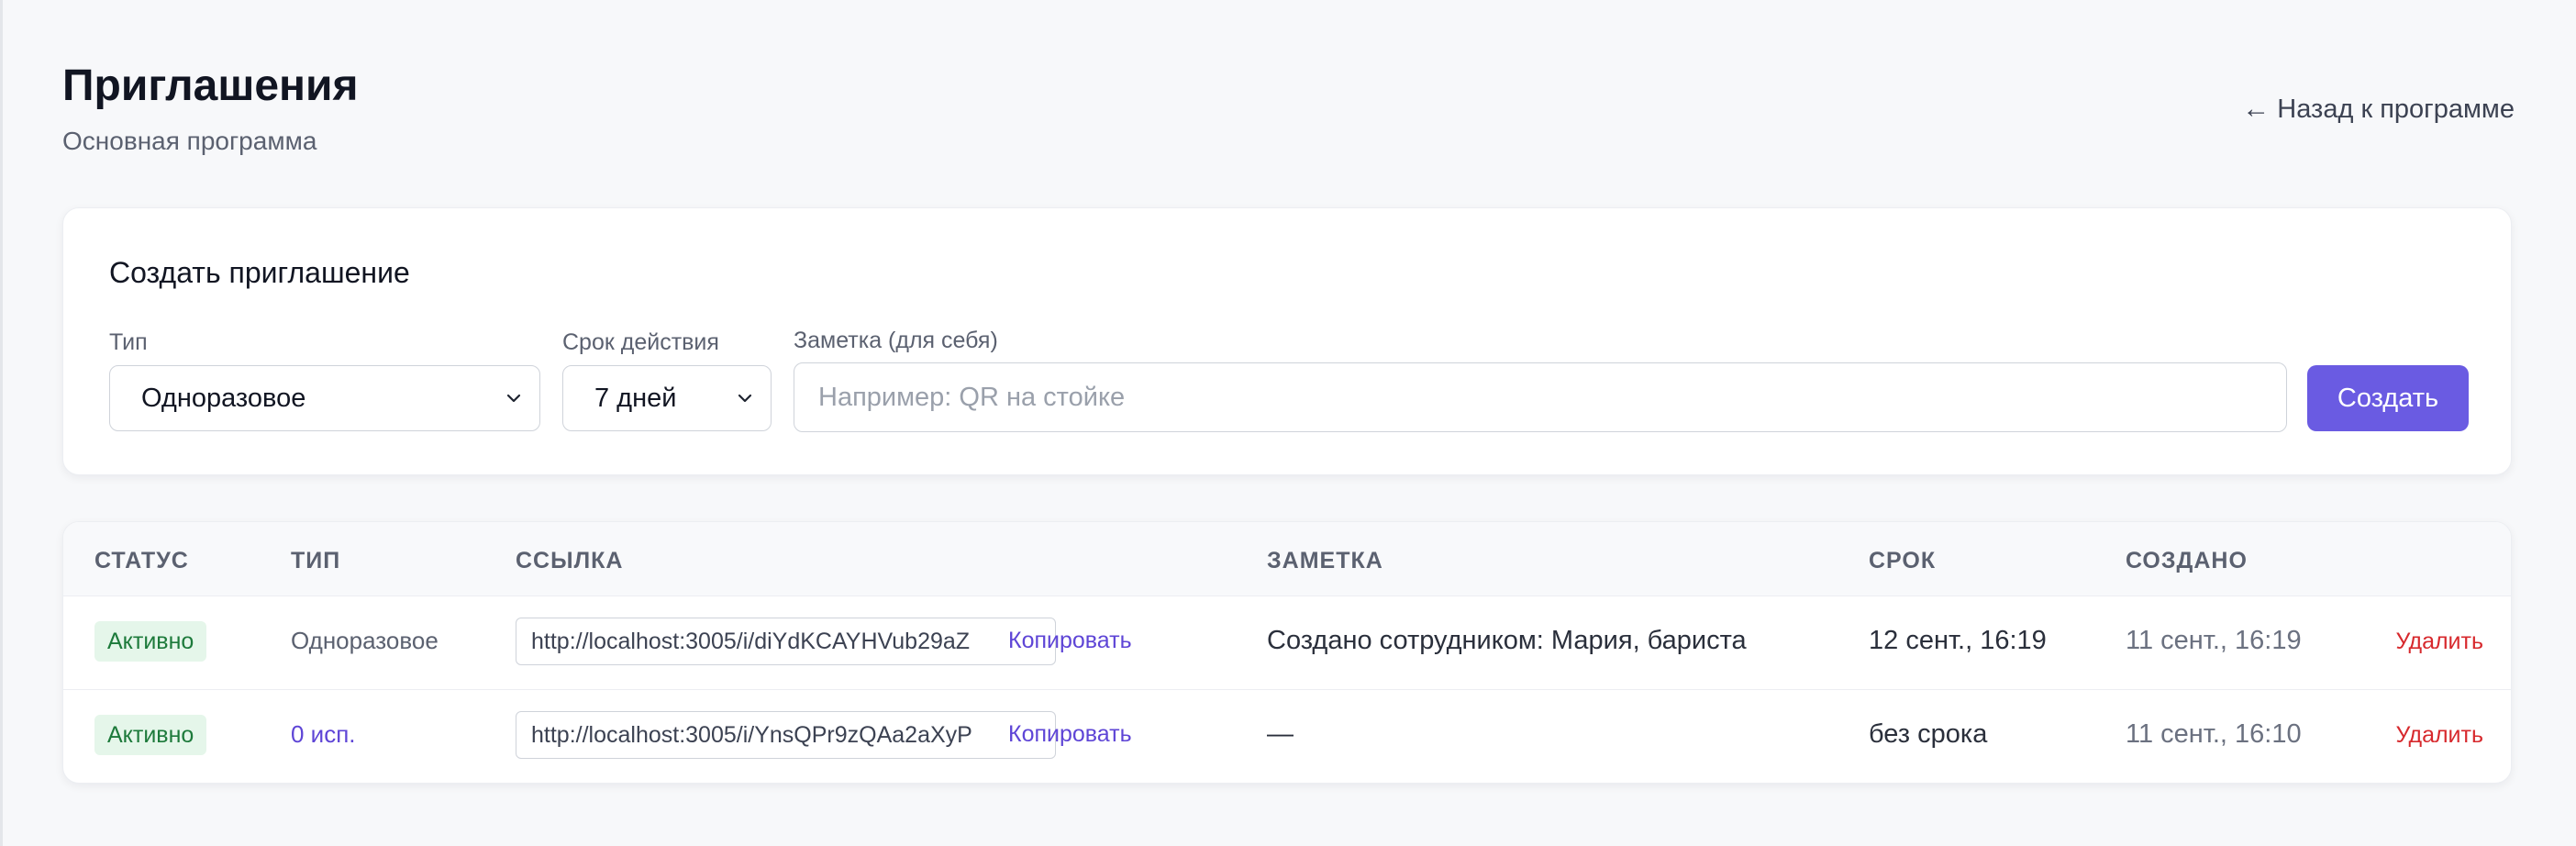 This screenshot has height=846, width=2576. What do you see at coordinates (259, 272) in the screenshot?
I see `create-invite-title: Создать приглашение` at bounding box center [259, 272].